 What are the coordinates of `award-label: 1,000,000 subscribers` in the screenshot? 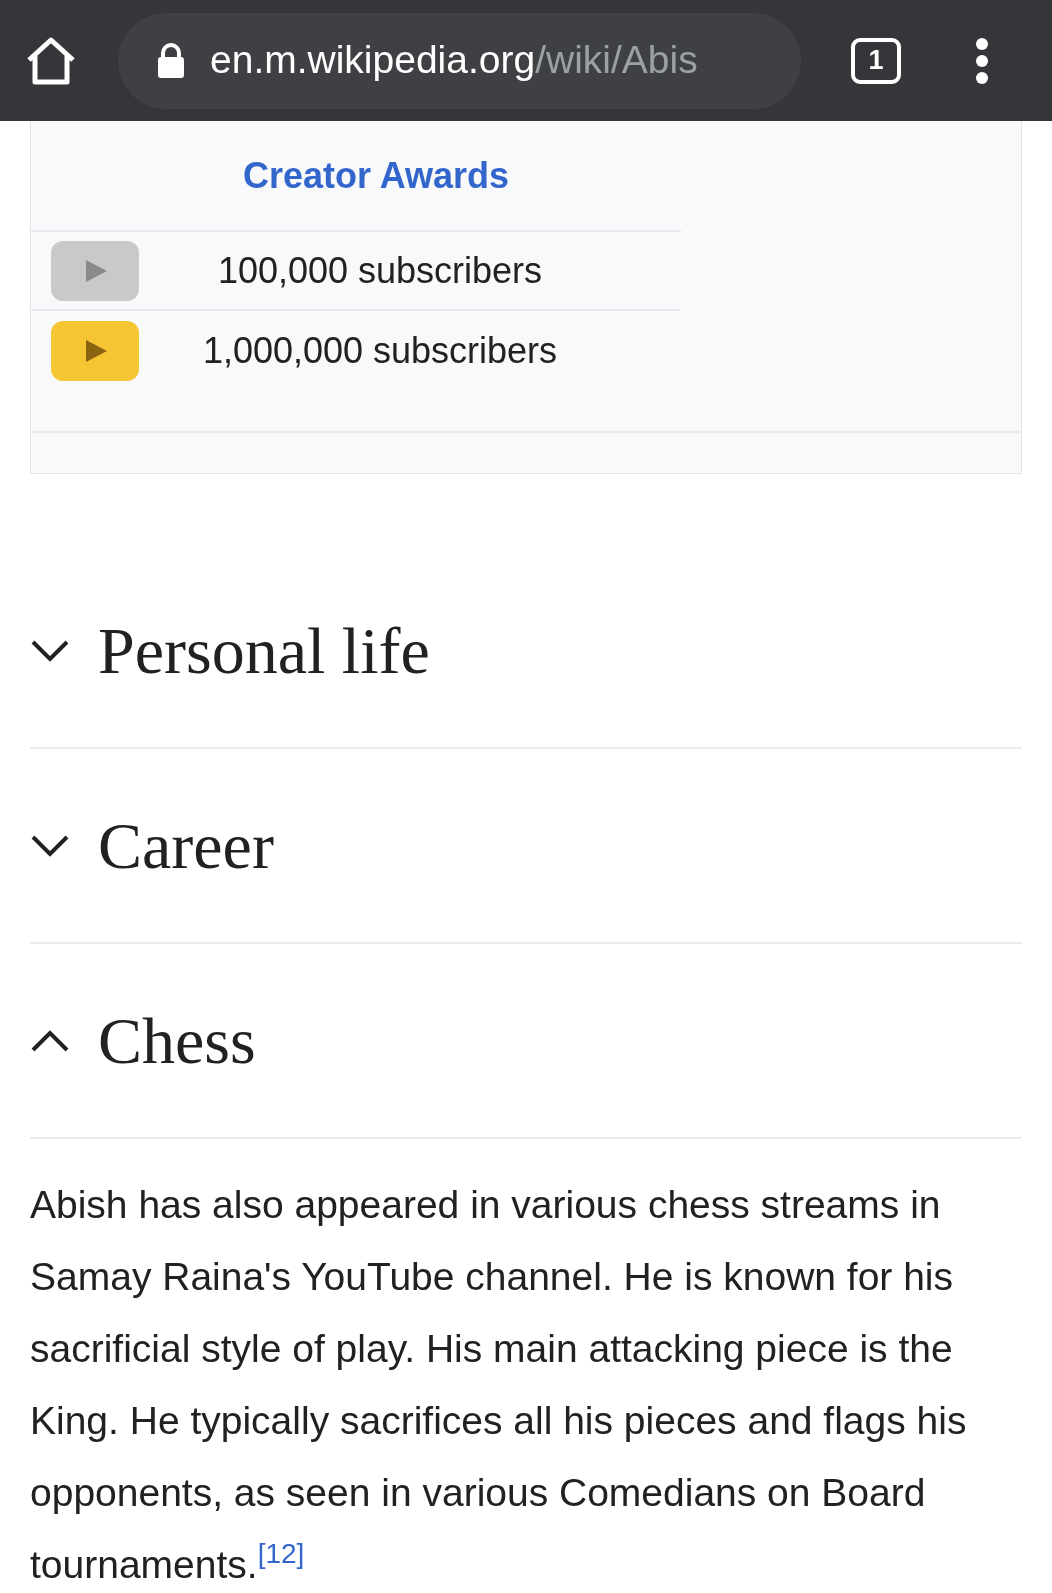 It's located at (380, 350).